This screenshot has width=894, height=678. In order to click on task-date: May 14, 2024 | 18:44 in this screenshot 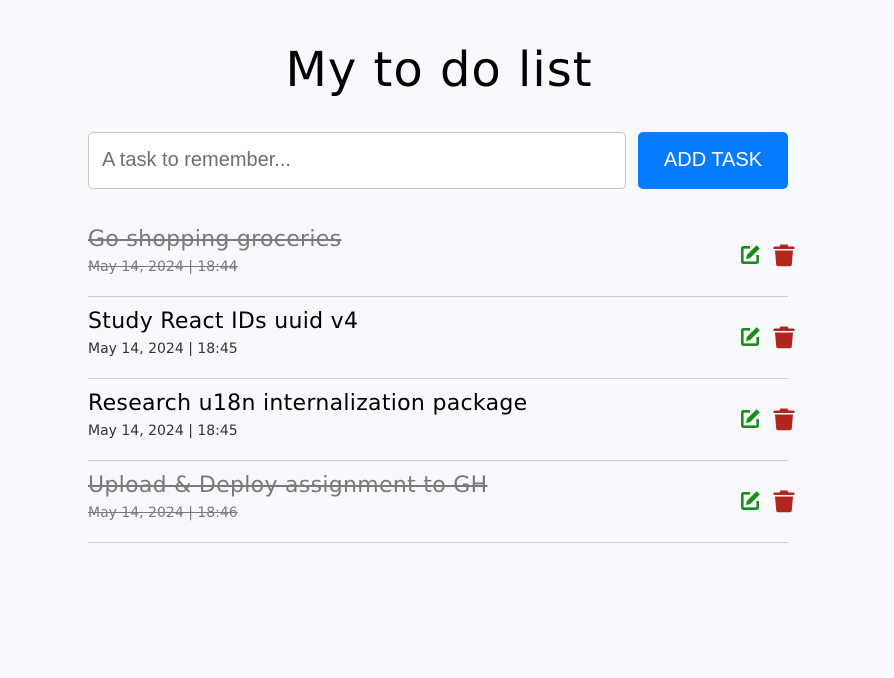, I will do `click(163, 267)`.